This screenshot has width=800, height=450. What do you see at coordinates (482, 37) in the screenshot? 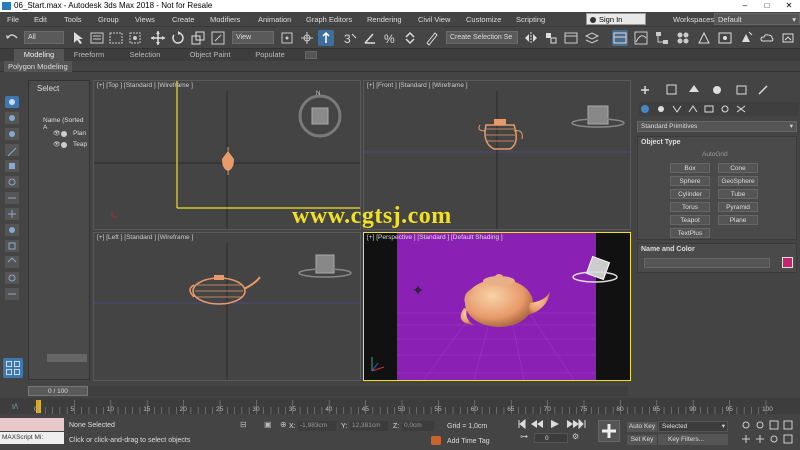
I see `named-selection-dropdown: Create Selection Se` at bounding box center [482, 37].